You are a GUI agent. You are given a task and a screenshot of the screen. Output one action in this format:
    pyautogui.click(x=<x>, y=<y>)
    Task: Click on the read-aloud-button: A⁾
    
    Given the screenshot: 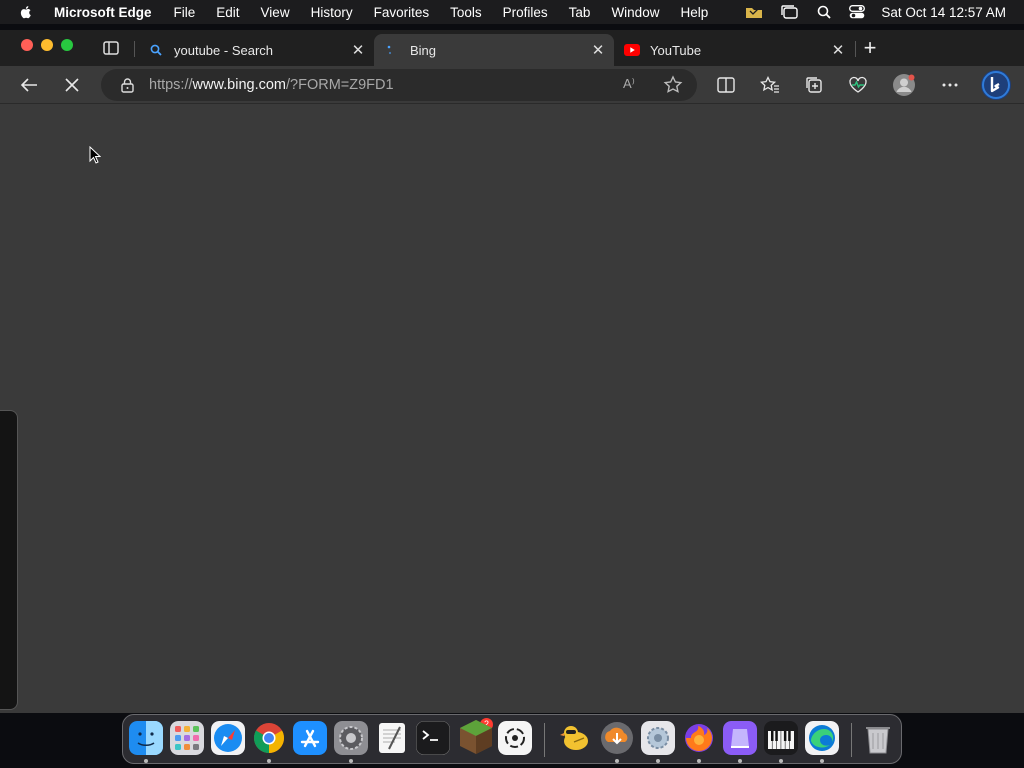 What is the action you would take?
    pyautogui.click(x=633, y=85)
    